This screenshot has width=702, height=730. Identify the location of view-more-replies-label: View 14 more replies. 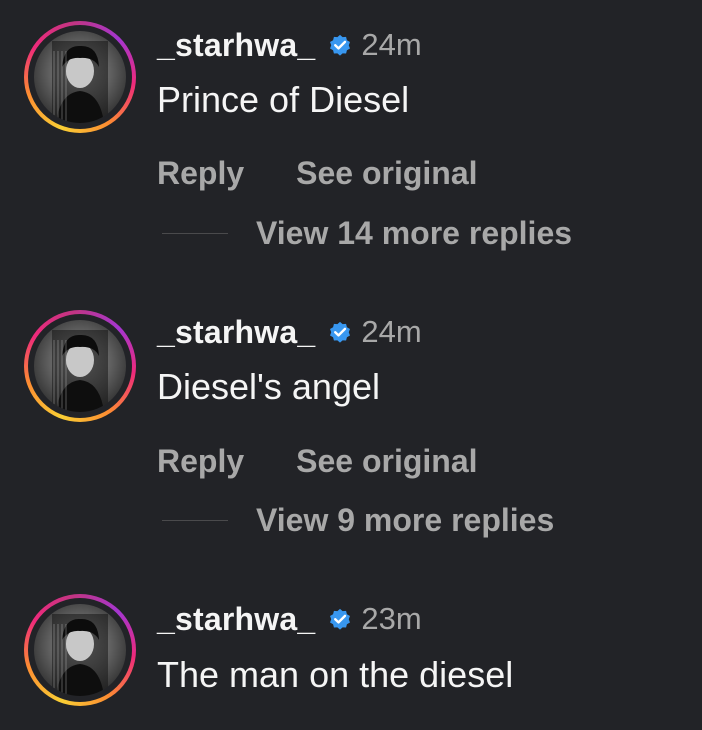
(414, 232).